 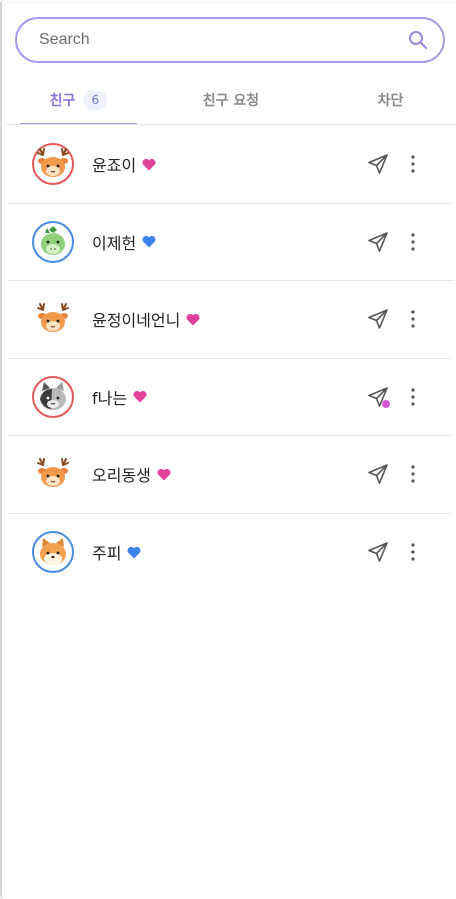 What do you see at coordinates (114, 166) in the screenshot?
I see `friend-name-text: 윤죠이` at bounding box center [114, 166].